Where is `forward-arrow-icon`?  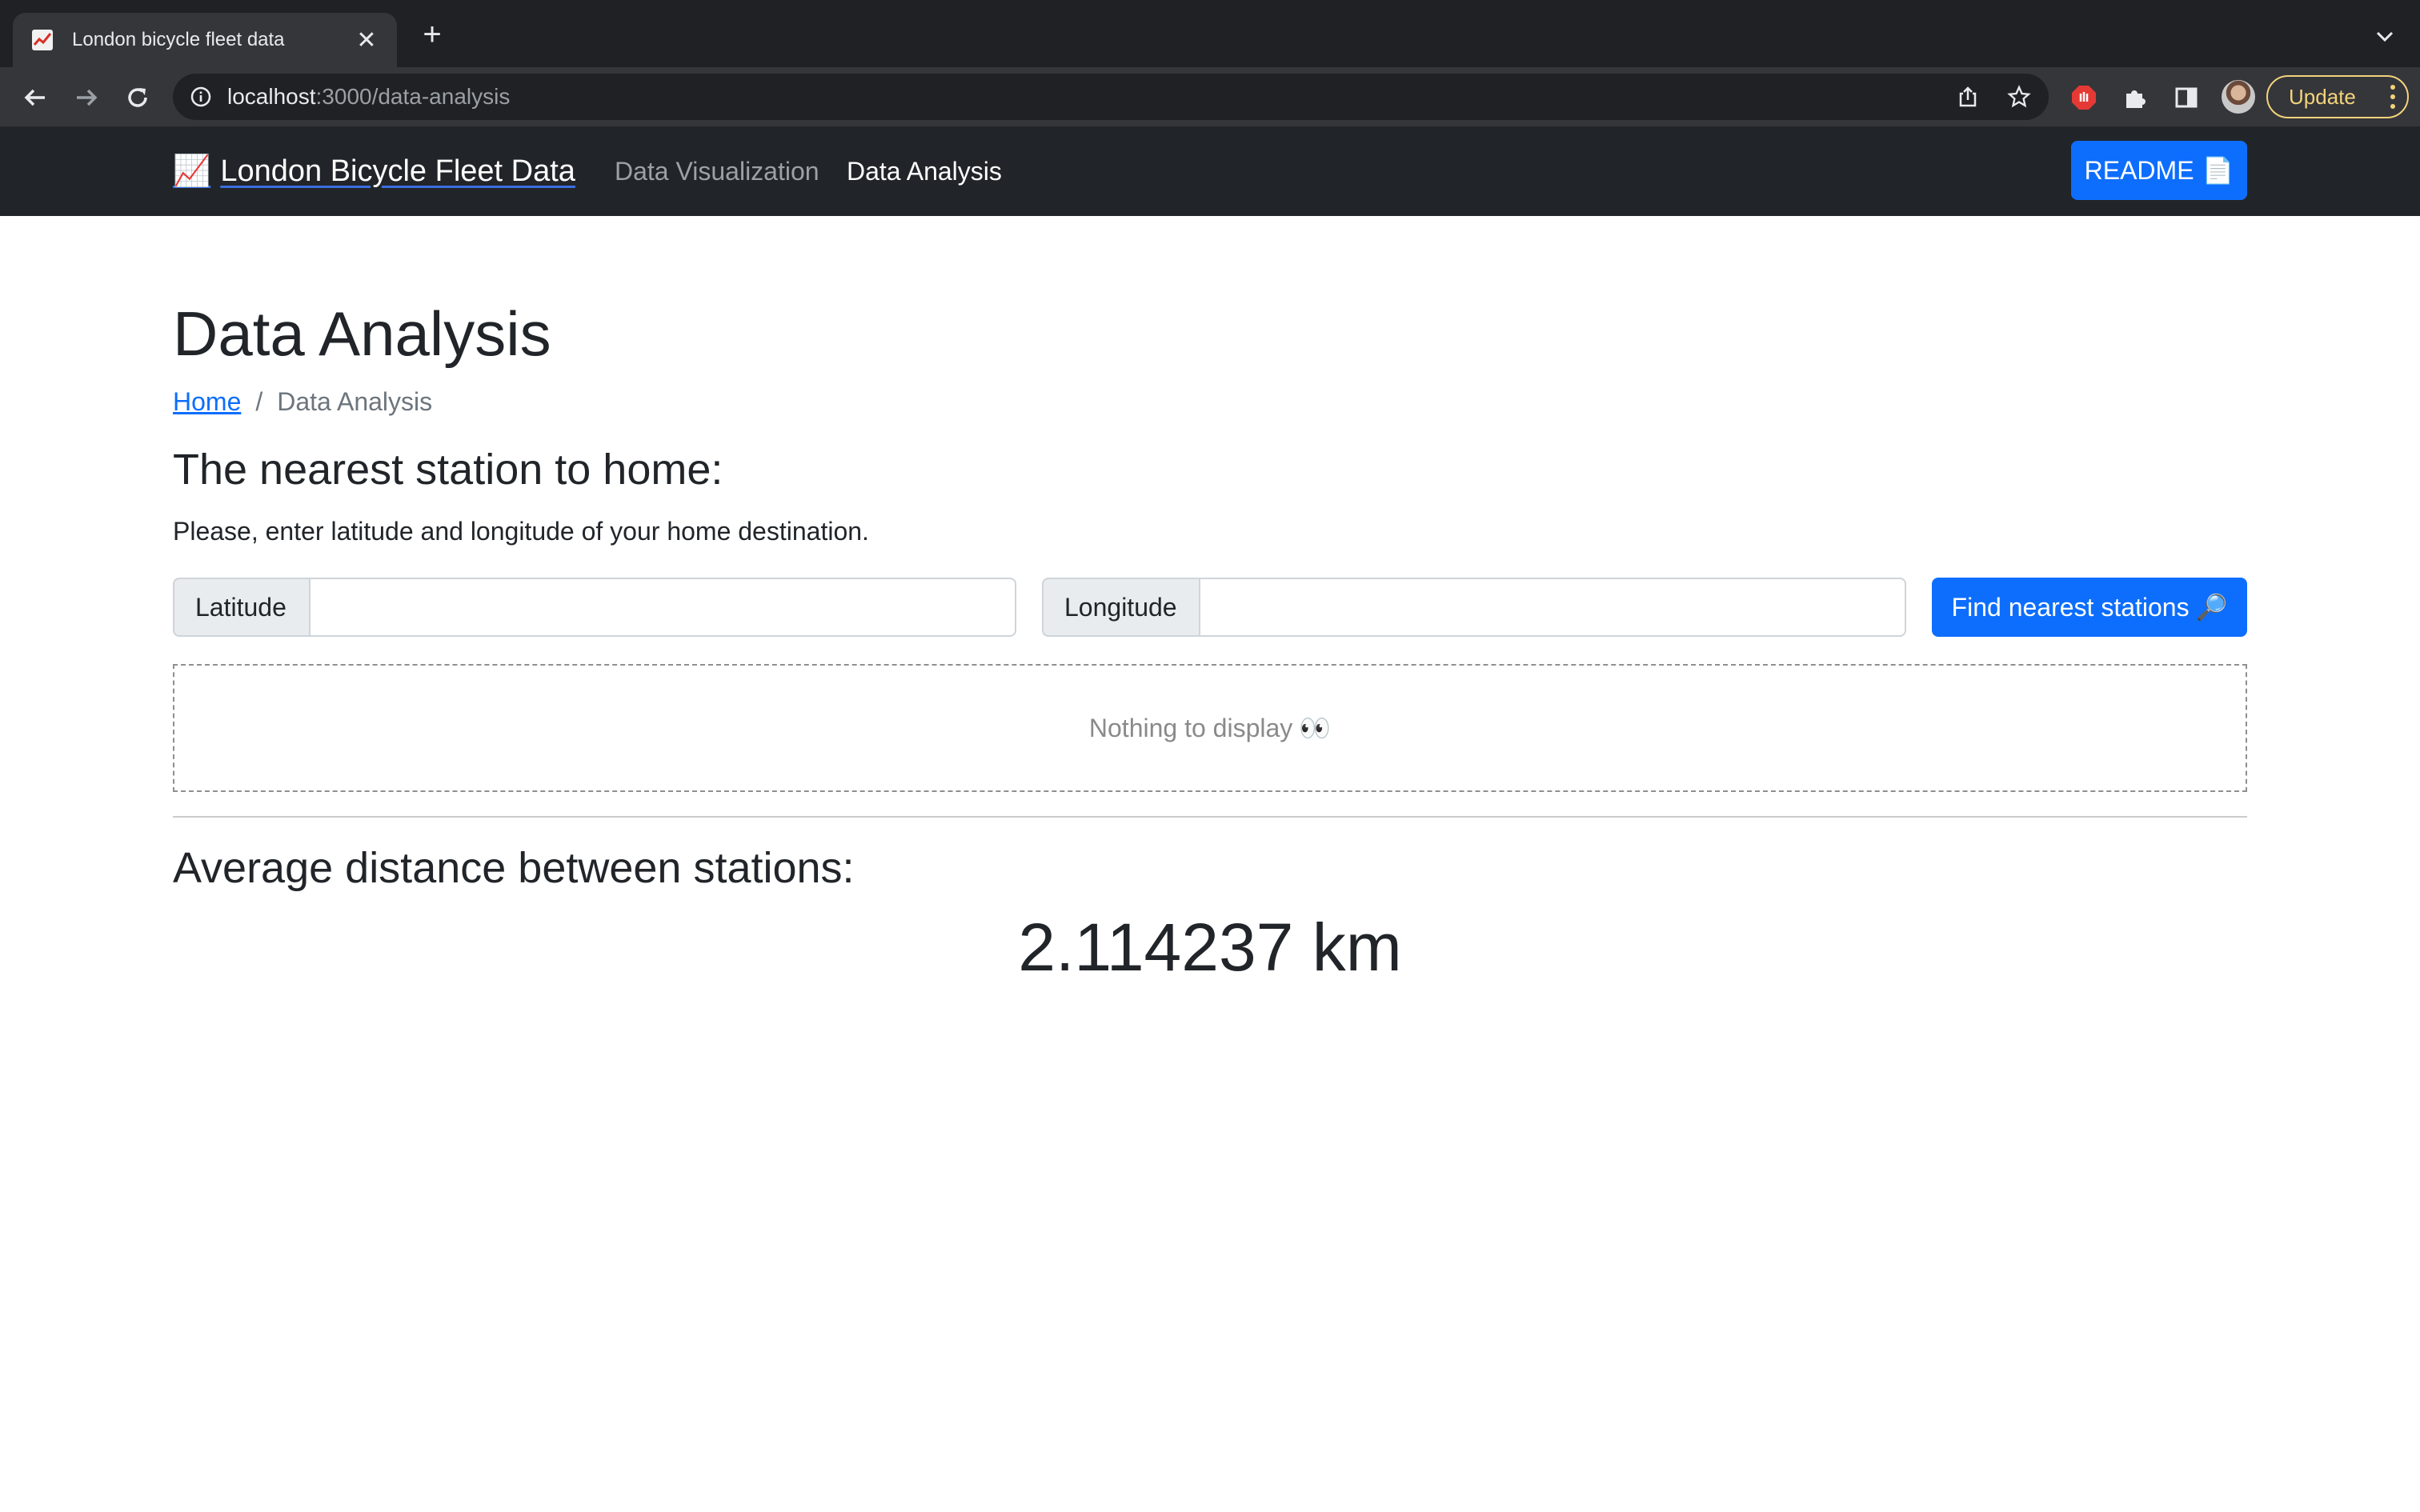 forward-arrow-icon is located at coordinates (86, 98).